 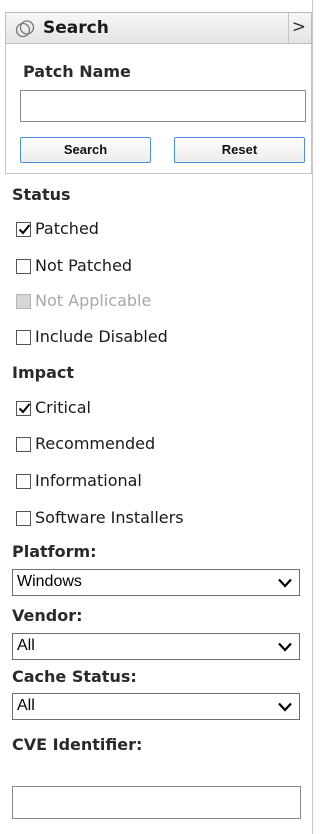 I want to click on platform-select: Windows, so click(x=156, y=582).